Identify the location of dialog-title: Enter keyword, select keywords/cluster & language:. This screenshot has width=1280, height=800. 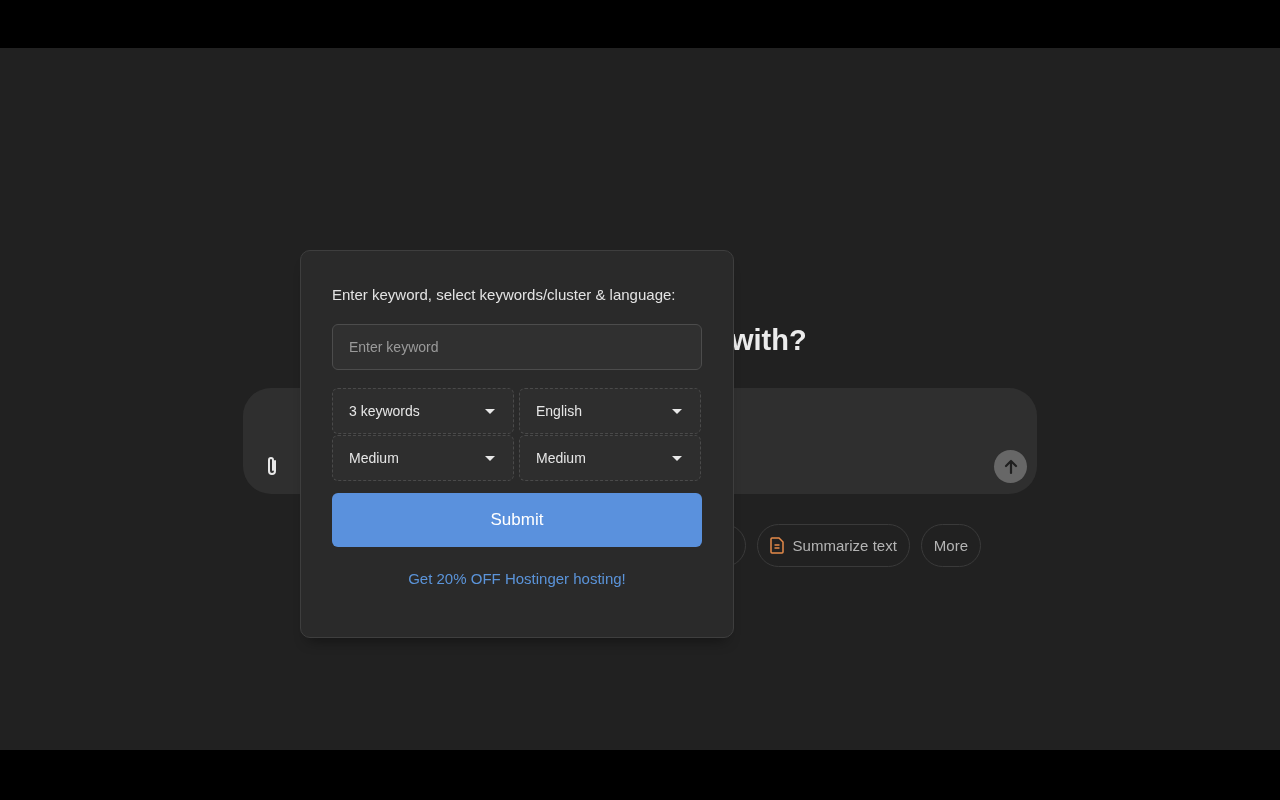
(504, 295).